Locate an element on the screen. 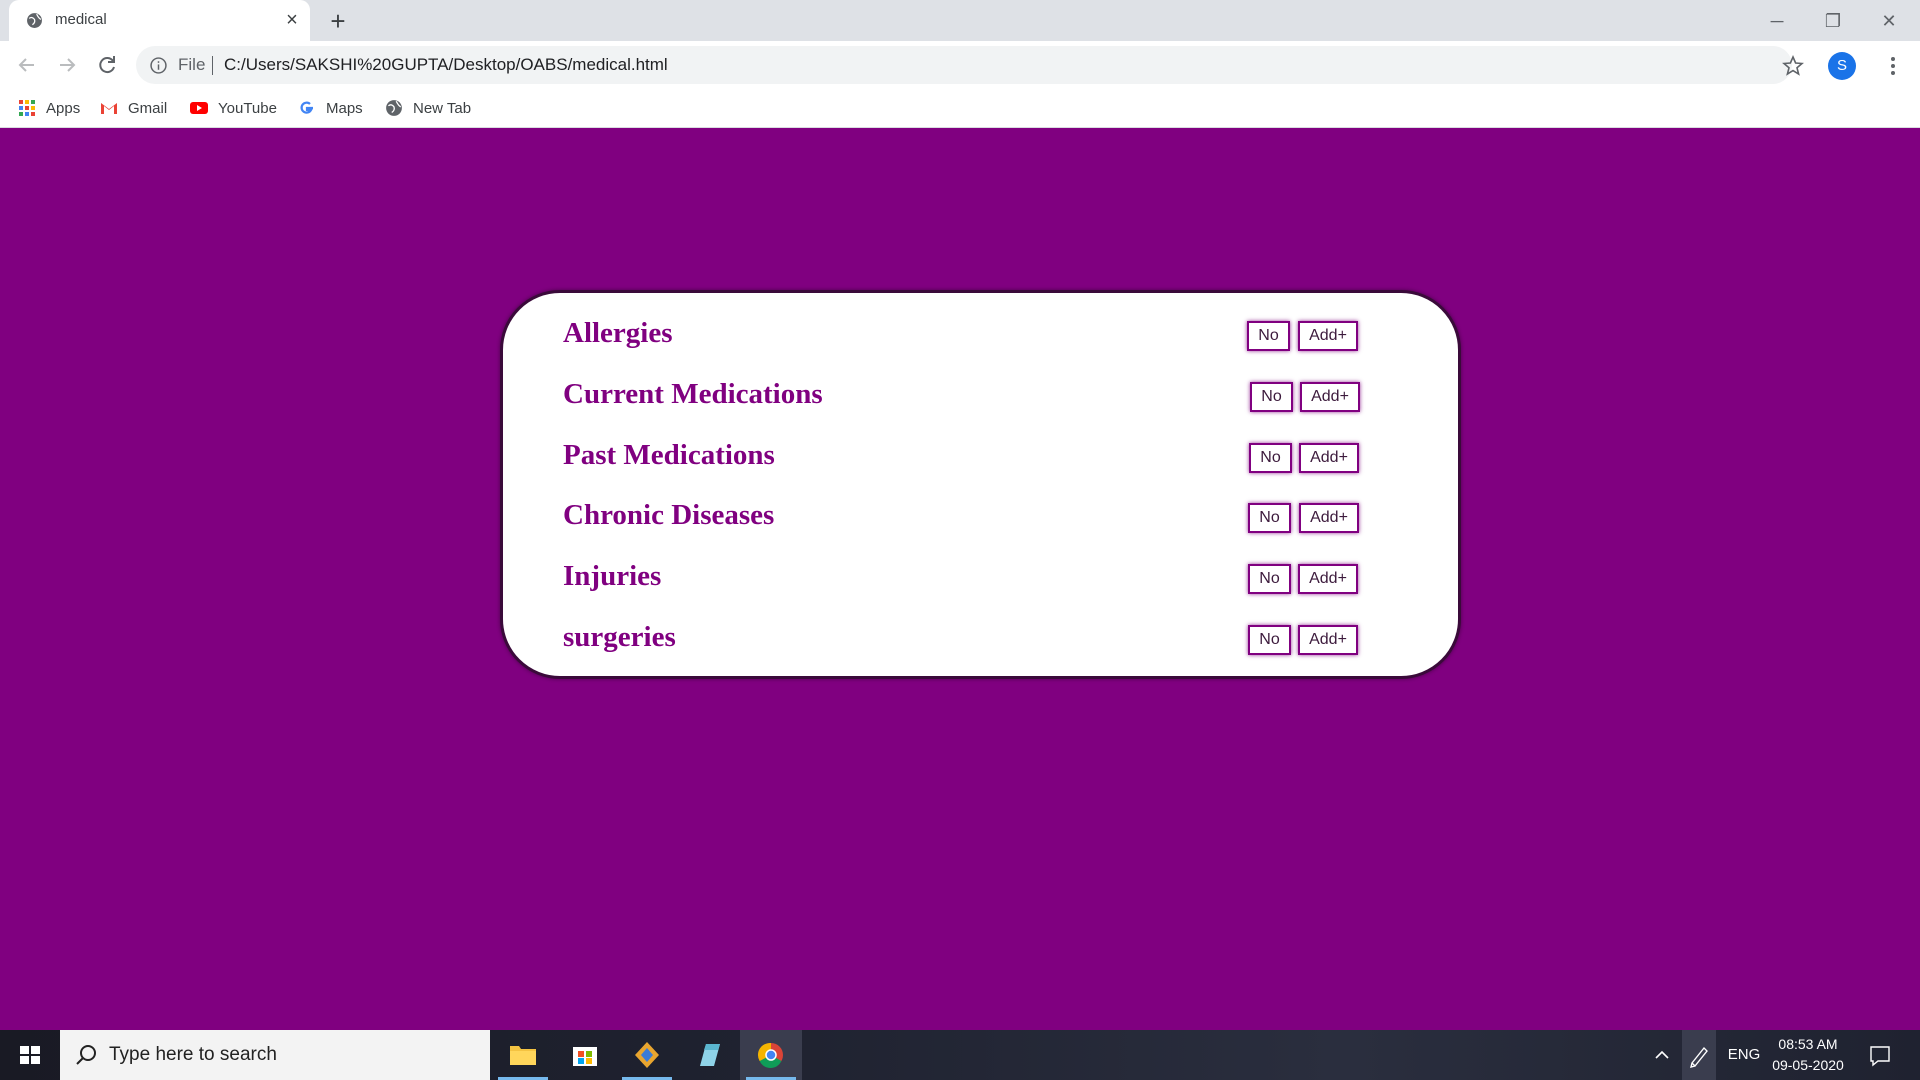 The width and height of the screenshot is (1920, 1080). tray-pen-icon is located at coordinates (1699, 1055).